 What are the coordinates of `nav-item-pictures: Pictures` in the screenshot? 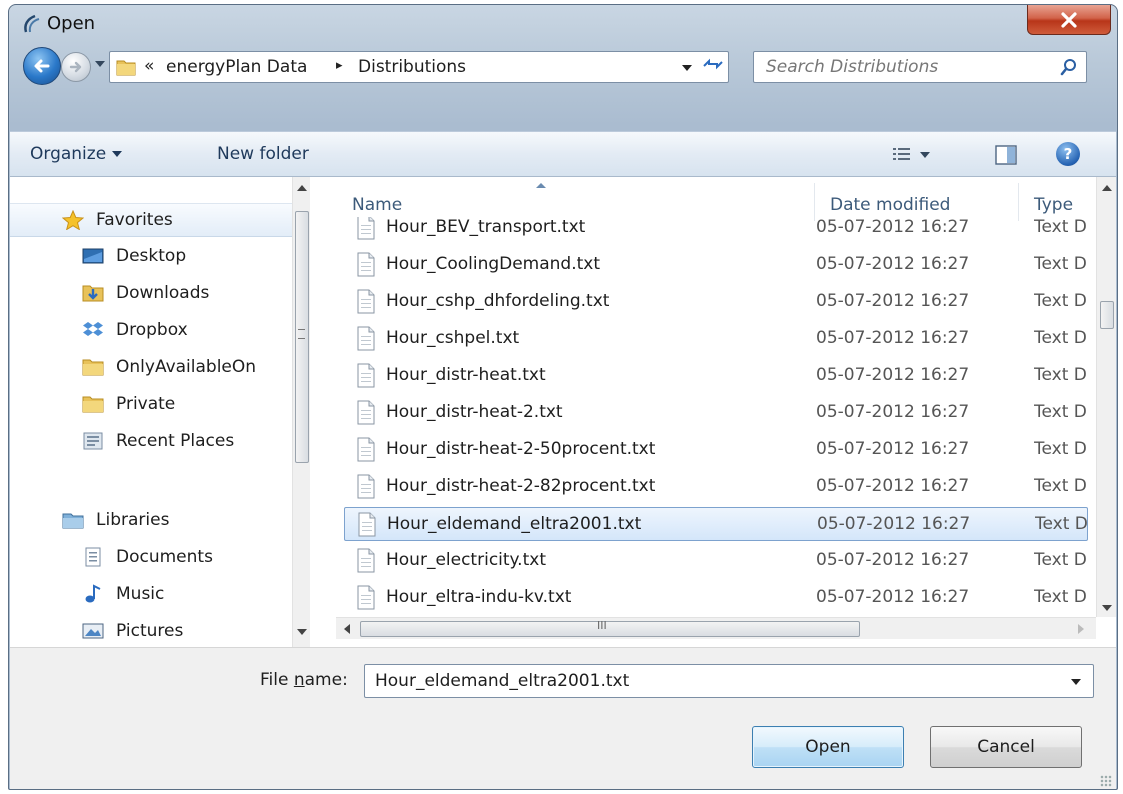 It's located at (150, 630).